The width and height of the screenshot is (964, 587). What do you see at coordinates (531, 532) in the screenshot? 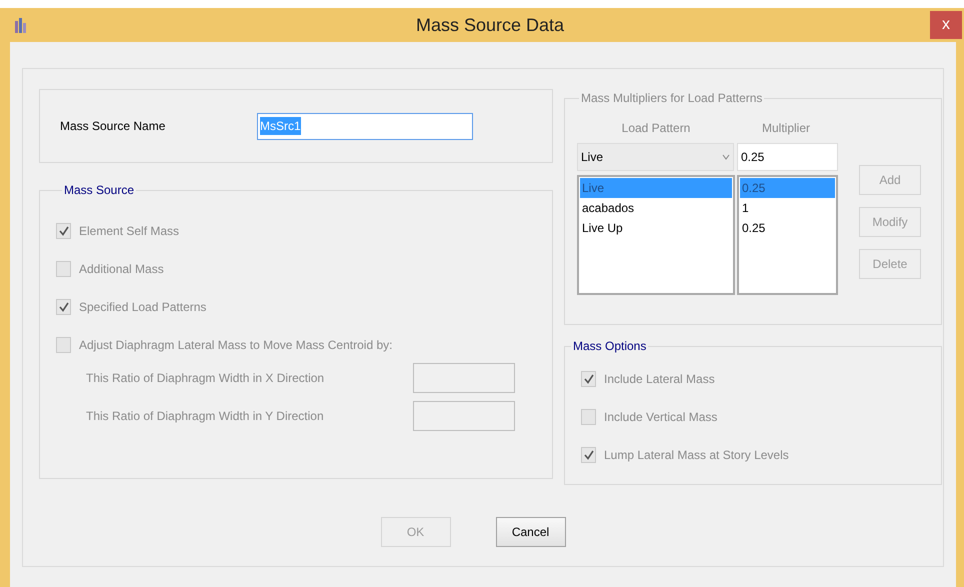
I see `dialog-button: Cancel` at bounding box center [531, 532].